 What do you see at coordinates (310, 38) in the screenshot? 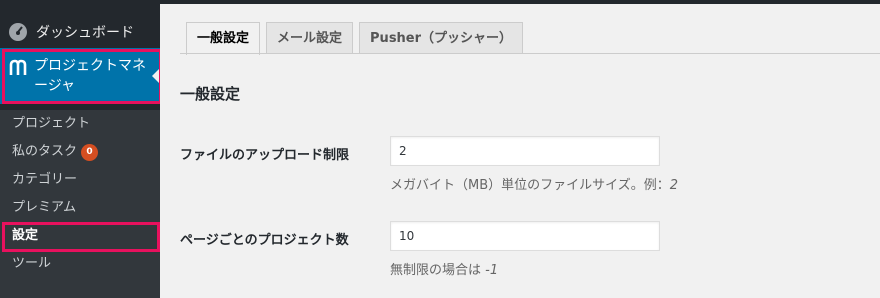
I see `tab-email: メール設定` at bounding box center [310, 38].